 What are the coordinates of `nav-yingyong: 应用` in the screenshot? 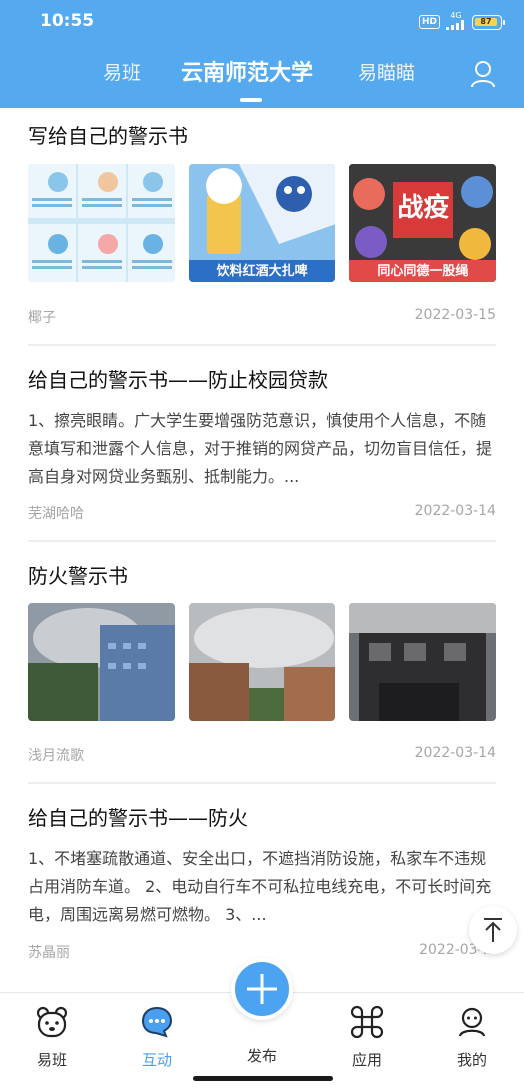 It's located at (367, 1037).